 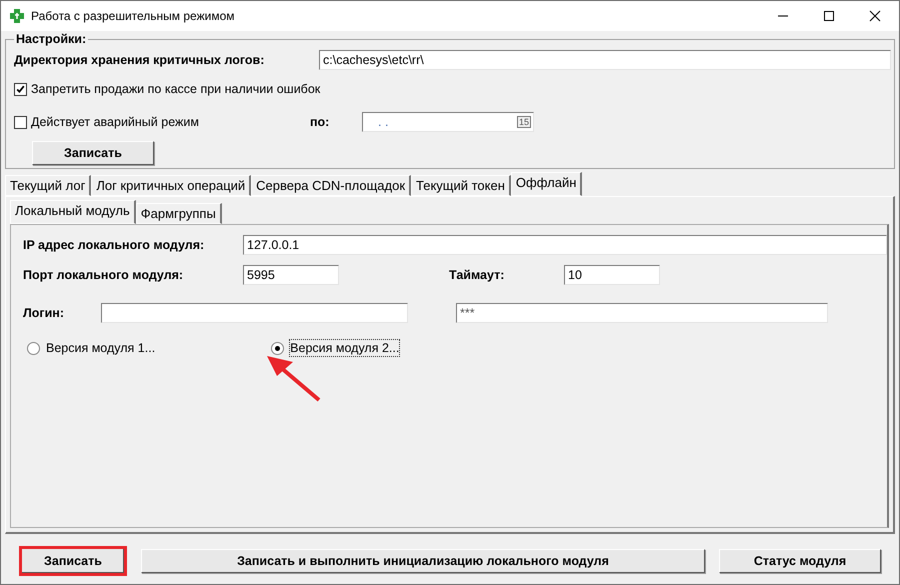 I want to click on app-icon, so click(x=17, y=16).